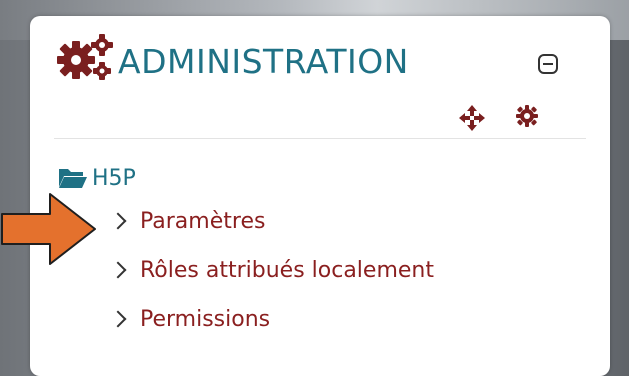  What do you see at coordinates (85, 57) in the screenshot?
I see `gears-icon` at bounding box center [85, 57].